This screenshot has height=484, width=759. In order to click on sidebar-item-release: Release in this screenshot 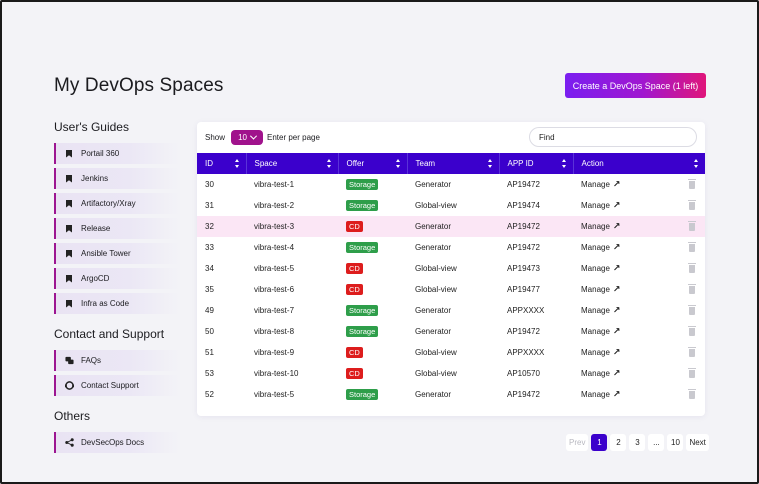, I will do `click(116, 228)`.